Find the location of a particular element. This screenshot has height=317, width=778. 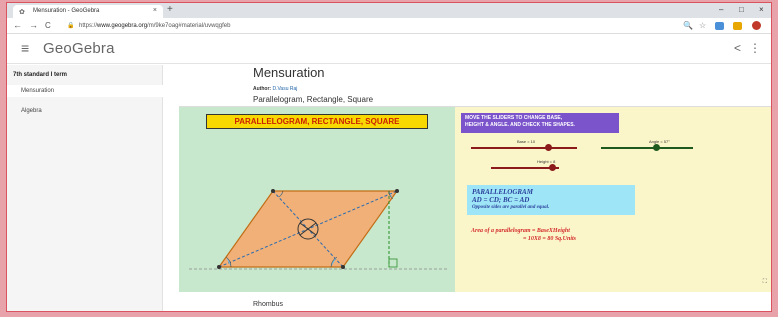

close-tab-icon: × is located at coordinates (155, 10).